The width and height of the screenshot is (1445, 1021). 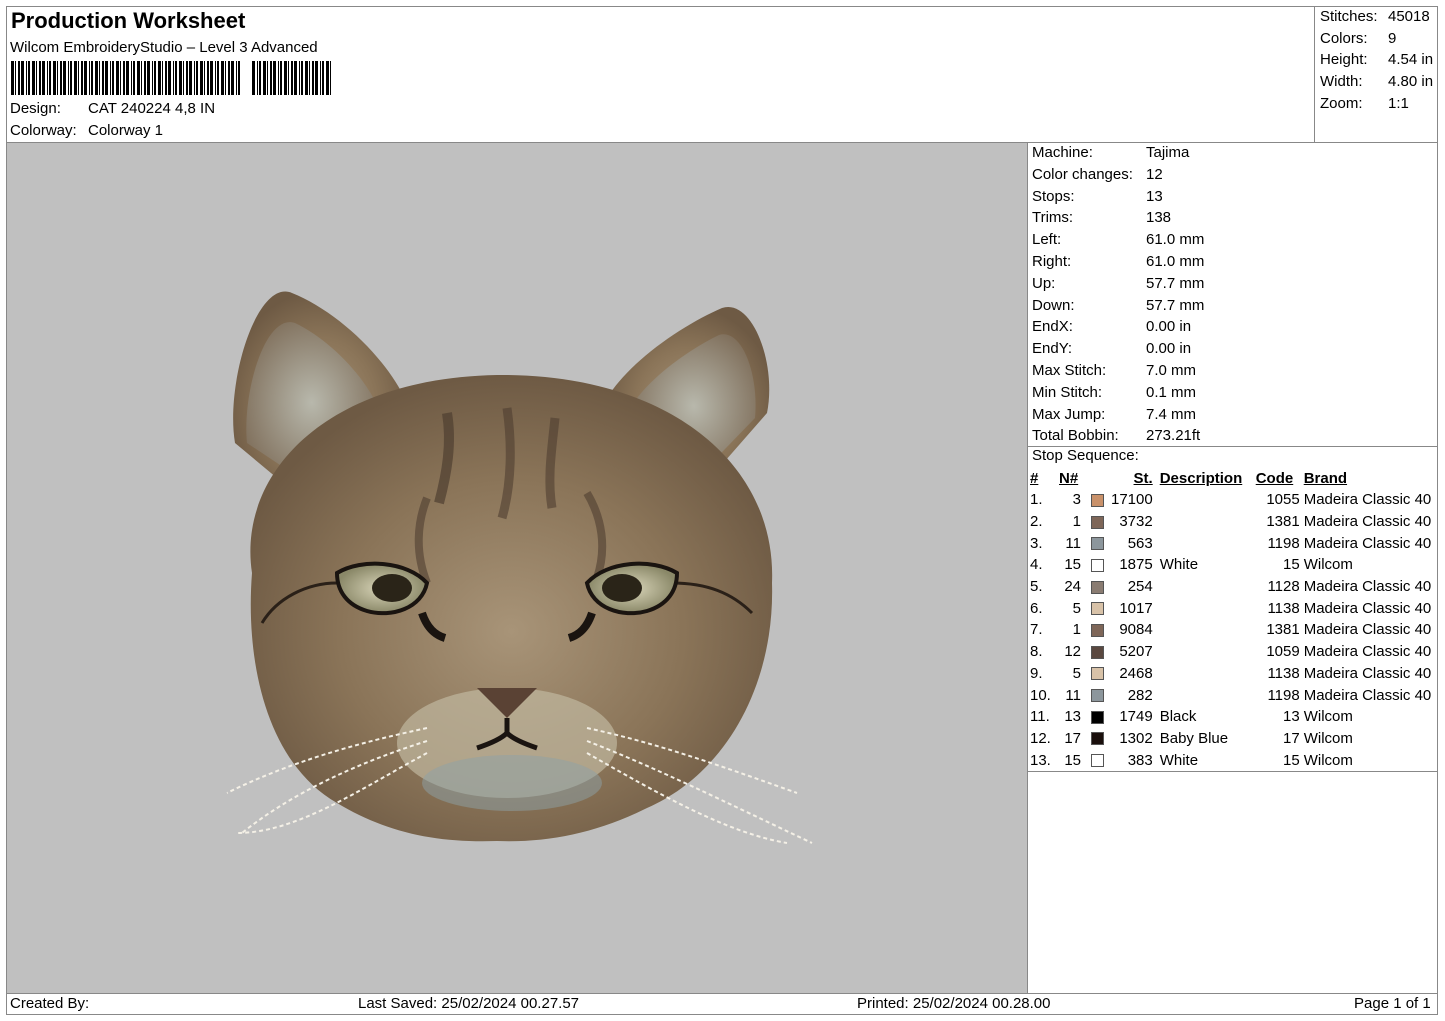 What do you see at coordinates (1040, 738) in the screenshot?
I see `row-number: 12.` at bounding box center [1040, 738].